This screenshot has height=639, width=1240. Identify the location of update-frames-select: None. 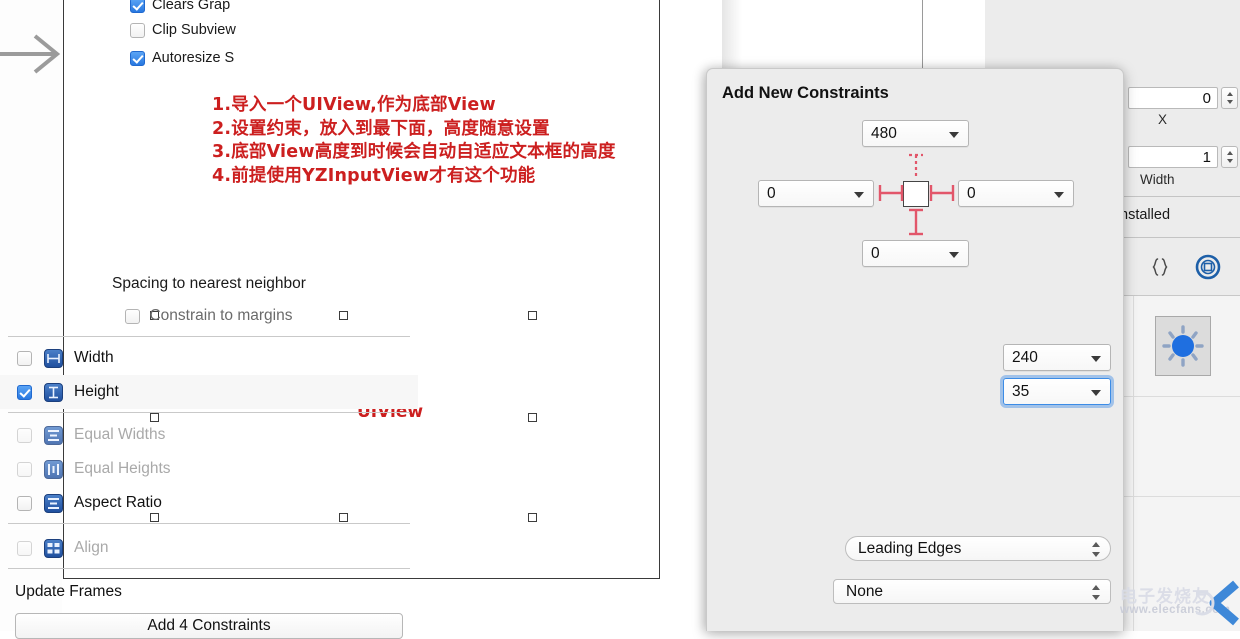
(972, 591).